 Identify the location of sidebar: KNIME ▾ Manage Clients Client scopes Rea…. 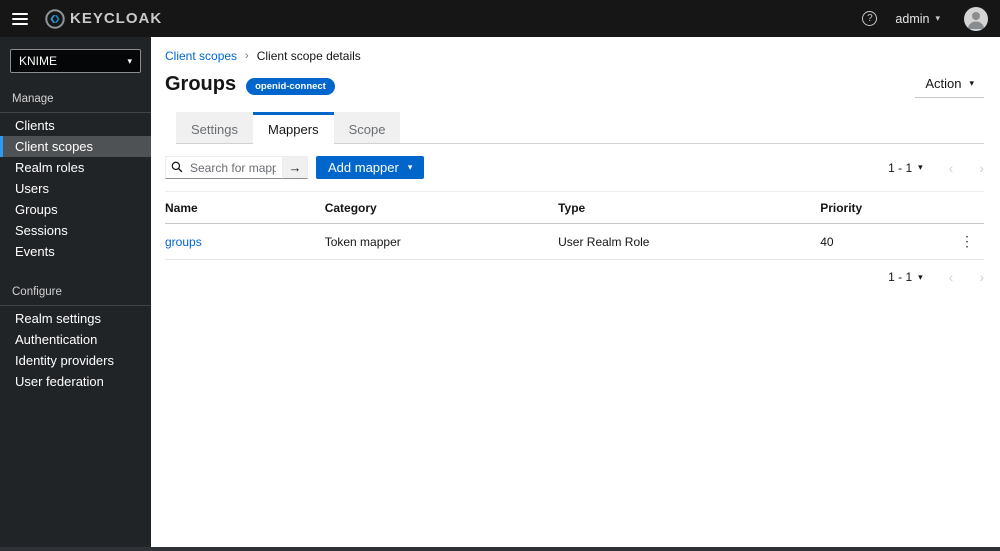
(75, 292).